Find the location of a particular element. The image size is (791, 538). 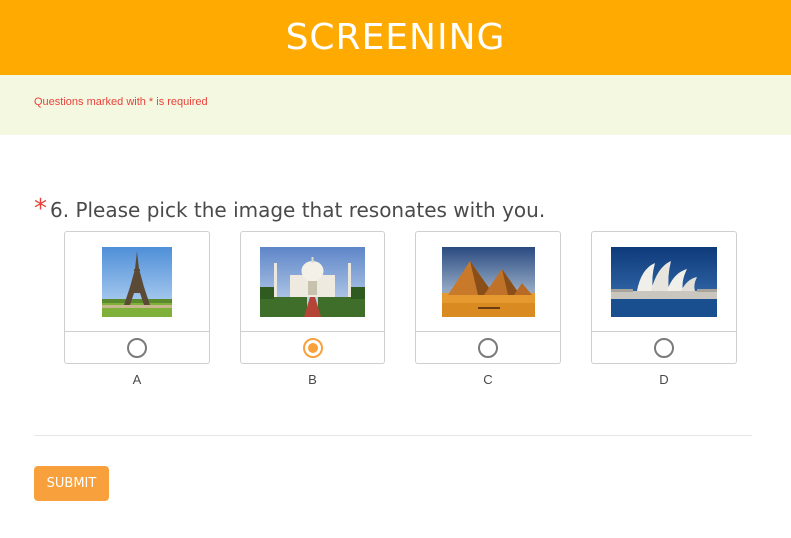

eiffel-tower-image is located at coordinates (137, 281).